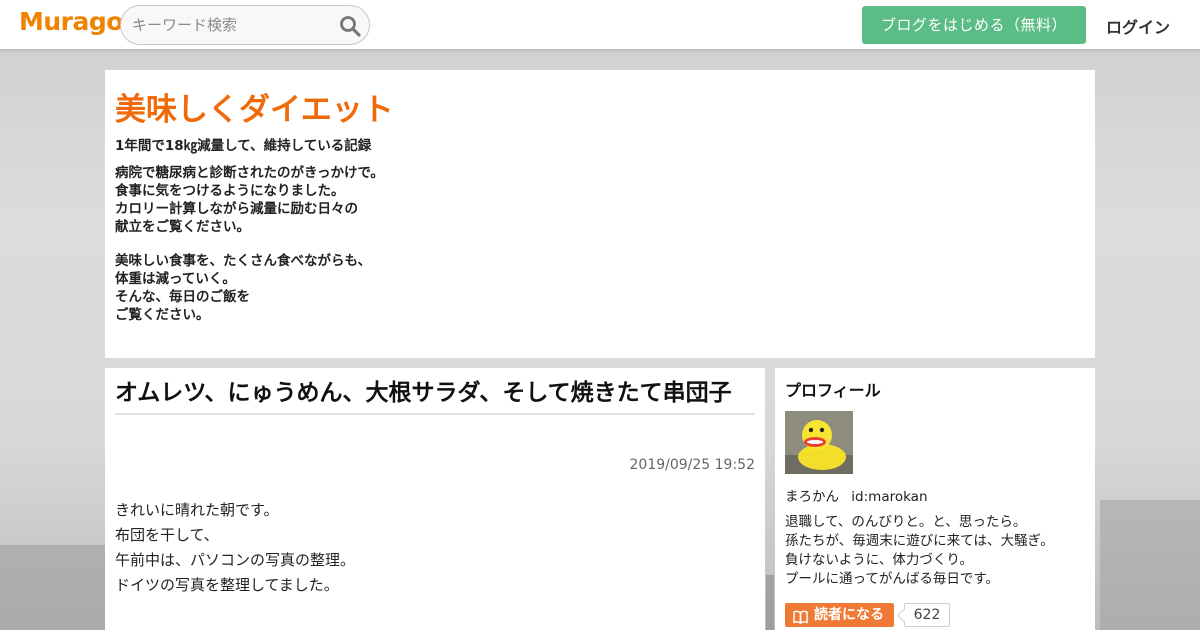 This screenshot has height=630, width=1200. What do you see at coordinates (692, 465) in the screenshot?
I see `article-date: 2019/09/25 19:52` at bounding box center [692, 465].